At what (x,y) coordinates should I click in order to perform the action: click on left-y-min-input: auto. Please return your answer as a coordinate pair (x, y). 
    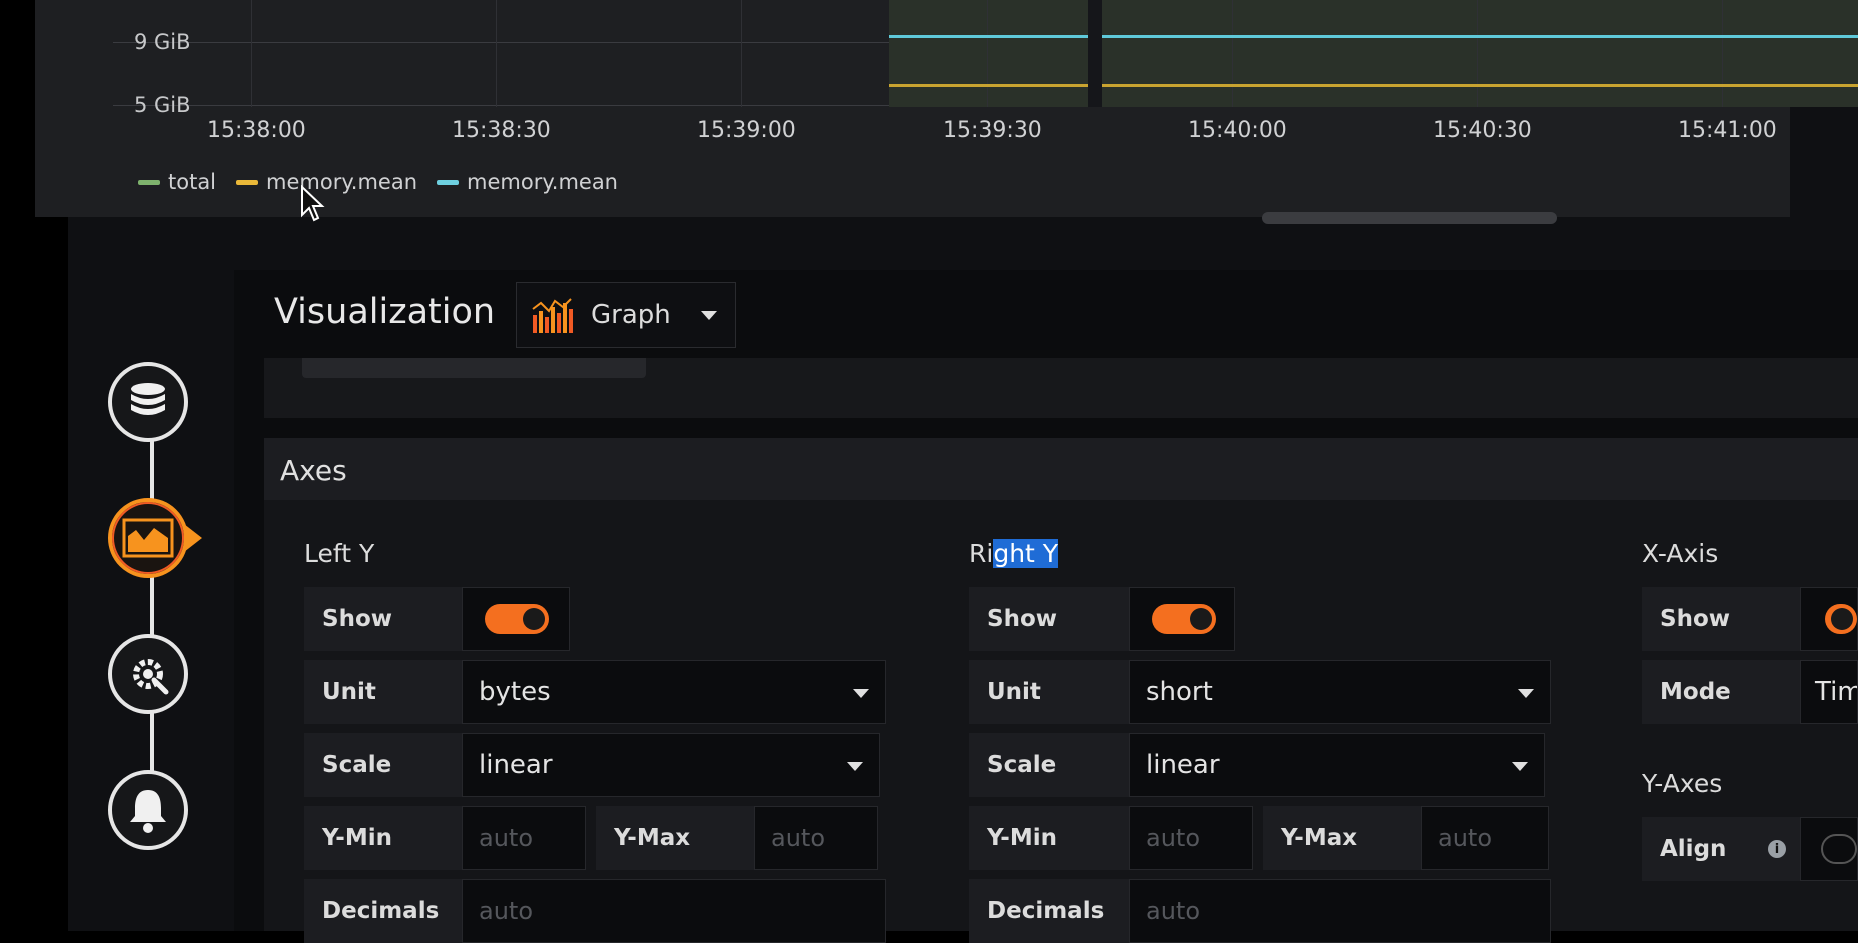
    Looking at the image, I should click on (524, 838).